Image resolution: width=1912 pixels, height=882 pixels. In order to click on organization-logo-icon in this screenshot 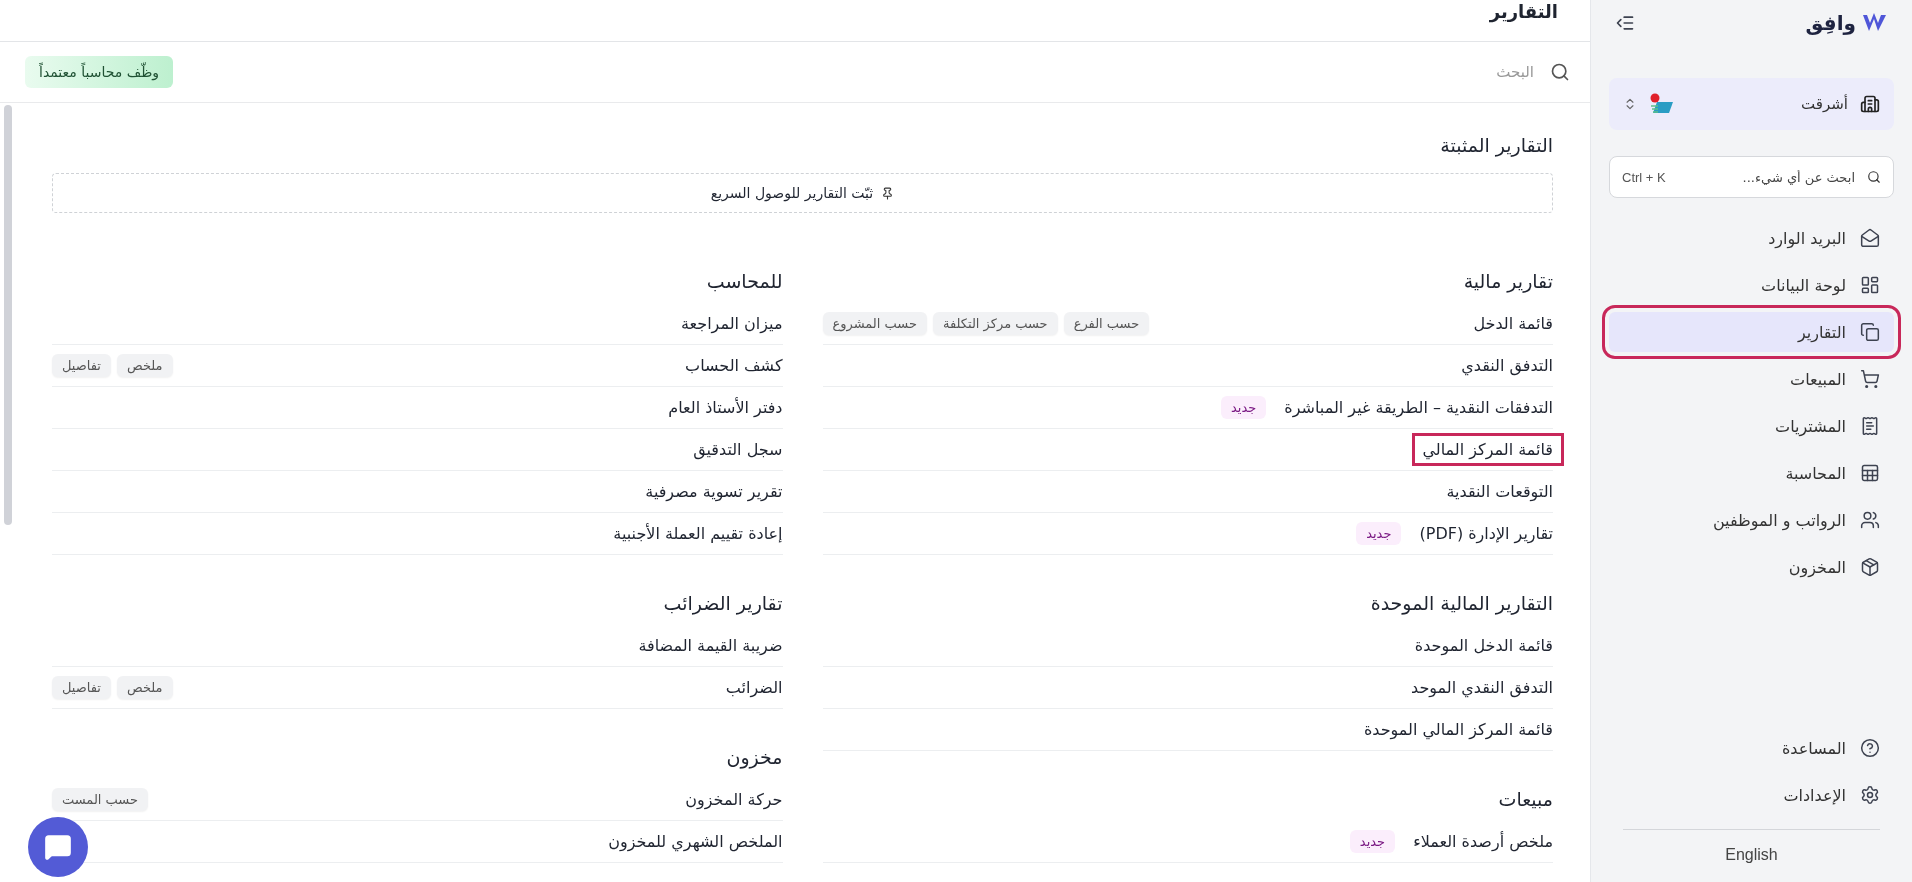, I will do `click(1662, 104)`.